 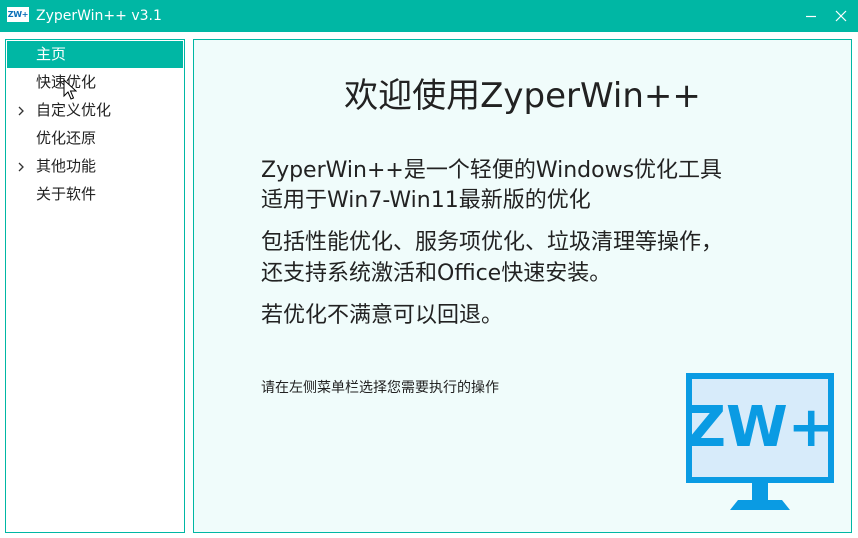 I want to click on sidebar-item-label: 关于软件, so click(x=66, y=194).